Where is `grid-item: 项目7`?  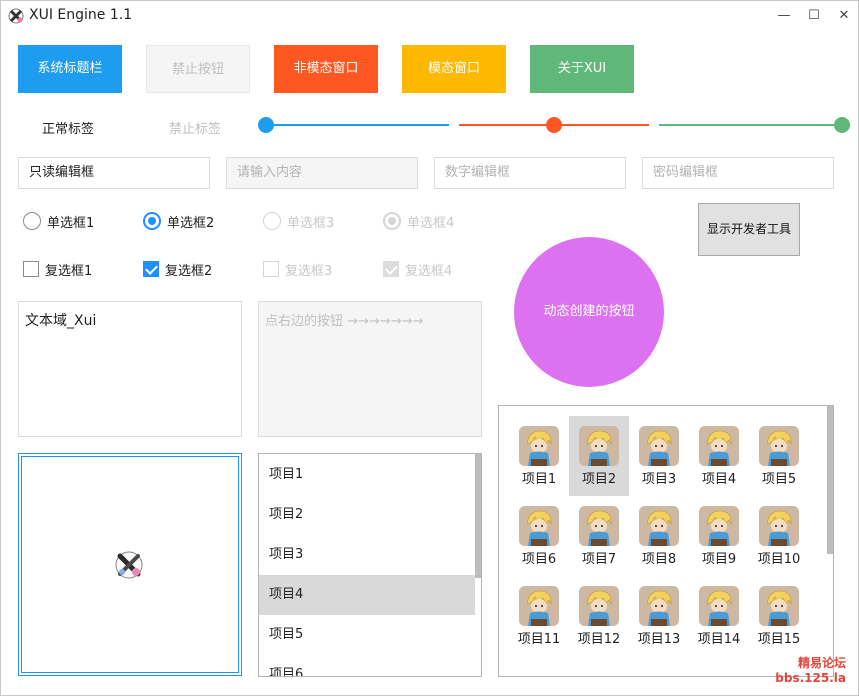 grid-item: 项目7 is located at coordinates (599, 536).